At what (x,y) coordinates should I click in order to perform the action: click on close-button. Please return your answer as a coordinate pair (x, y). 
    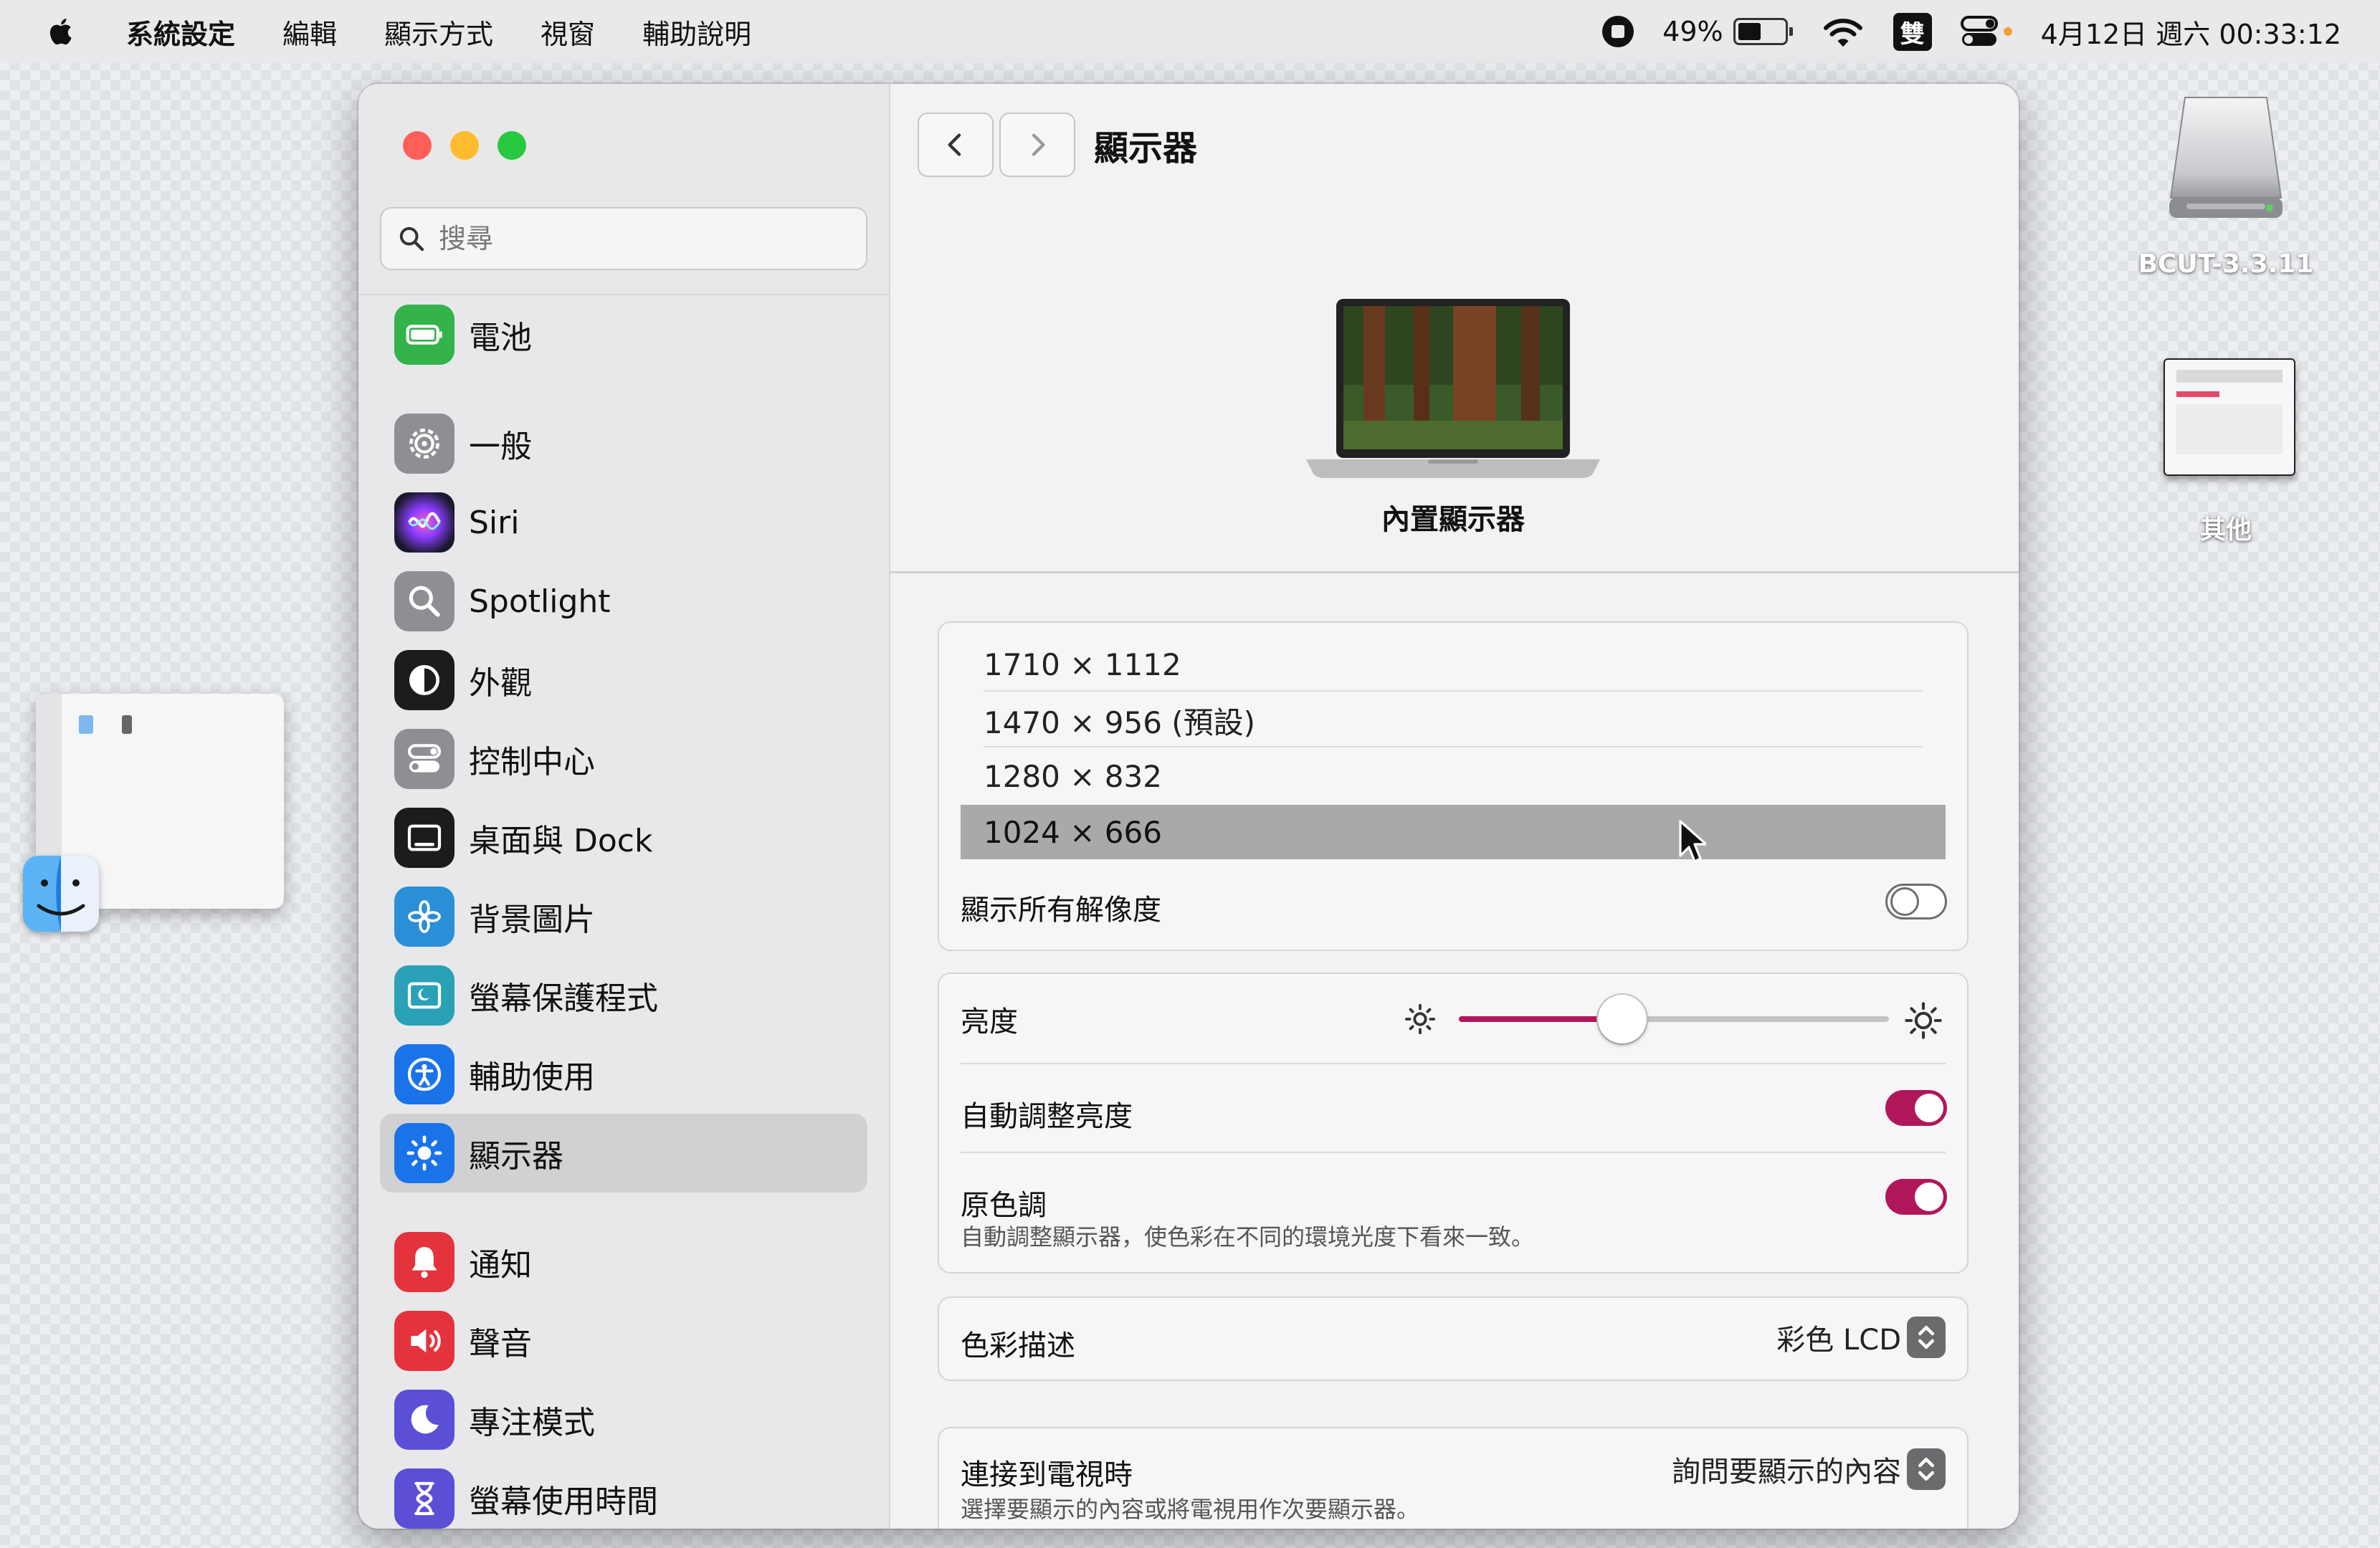
    Looking at the image, I should click on (417, 145).